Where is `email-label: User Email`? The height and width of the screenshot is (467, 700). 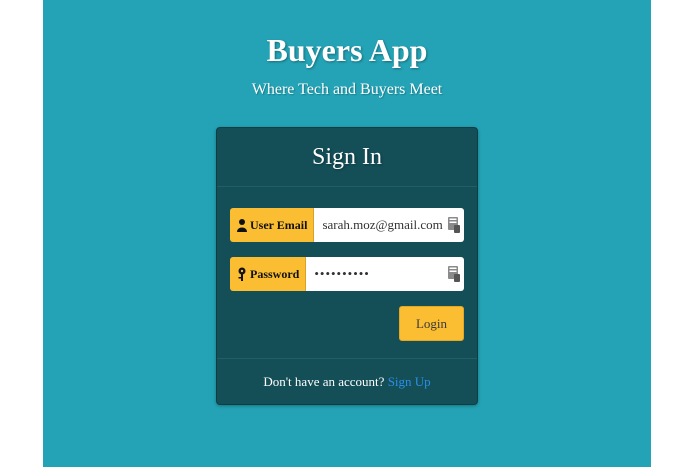
email-label: User Email is located at coordinates (279, 224).